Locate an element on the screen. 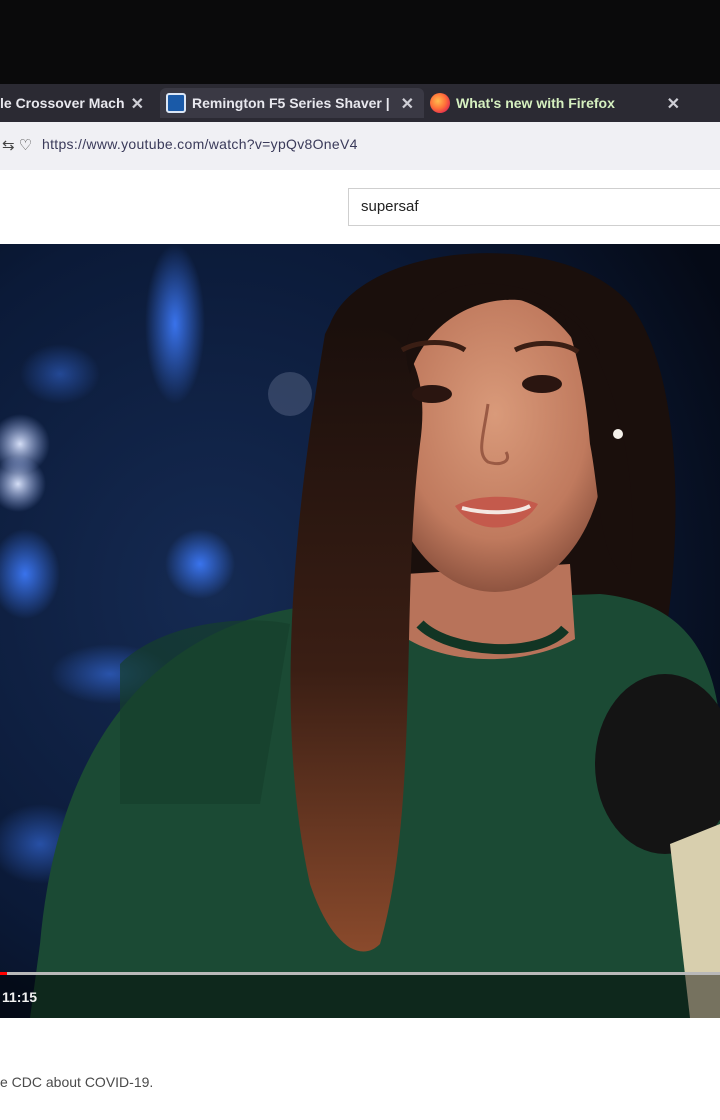  monitor-bezel is located at coordinates (360, 42).